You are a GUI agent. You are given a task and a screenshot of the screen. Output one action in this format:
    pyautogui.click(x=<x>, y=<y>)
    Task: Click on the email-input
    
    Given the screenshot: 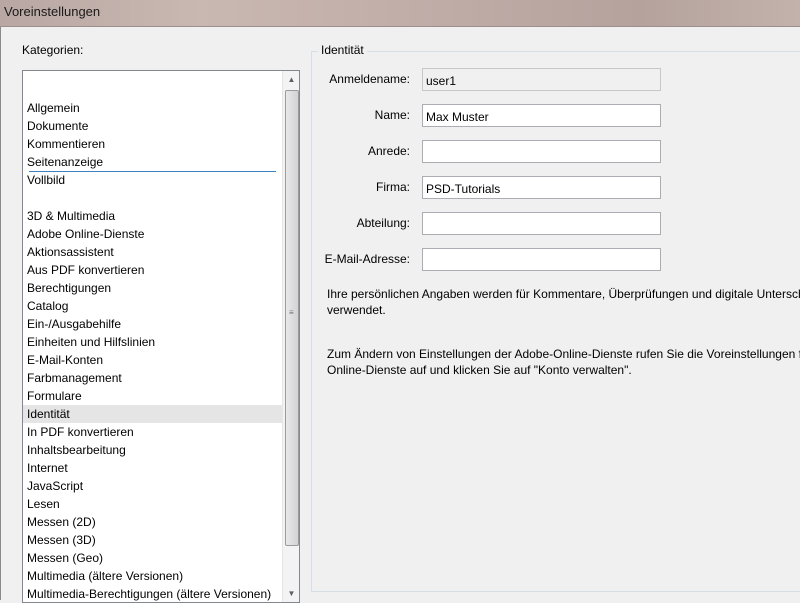 What is the action you would take?
    pyautogui.click(x=541, y=259)
    